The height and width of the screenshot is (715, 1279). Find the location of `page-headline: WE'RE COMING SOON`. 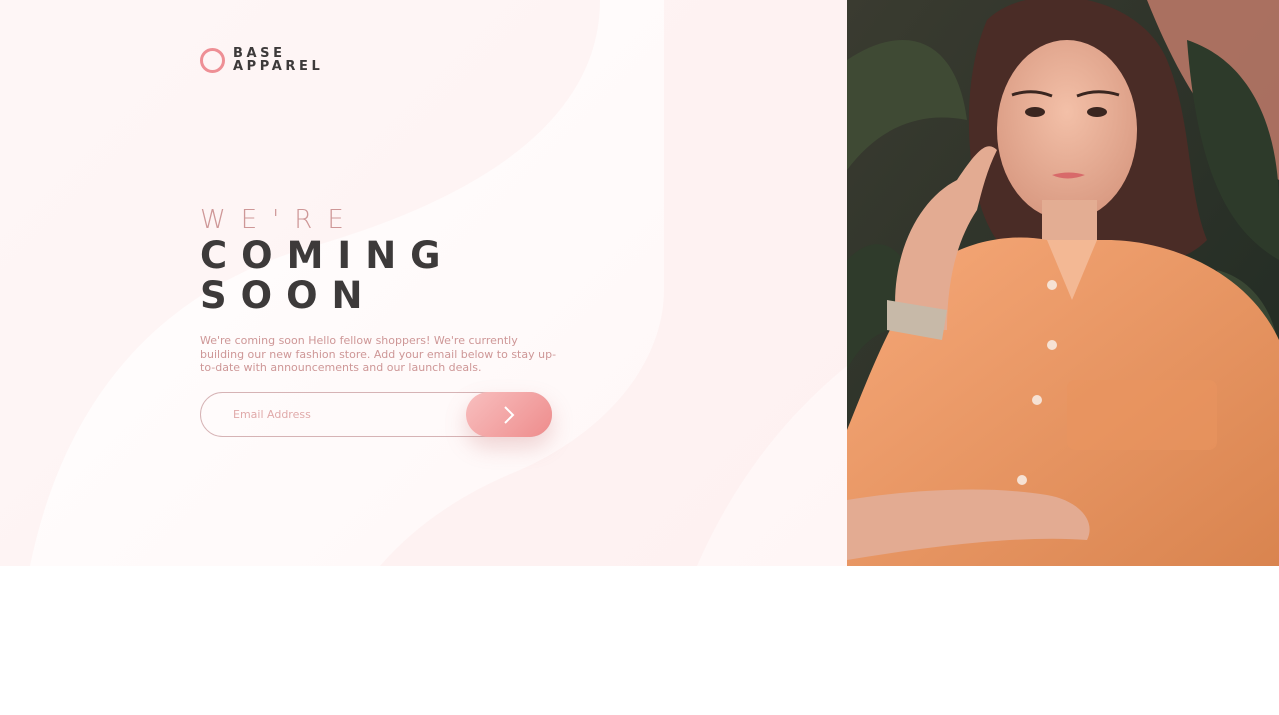

page-headline: WE'RE COMING SOON is located at coordinates (327, 260).